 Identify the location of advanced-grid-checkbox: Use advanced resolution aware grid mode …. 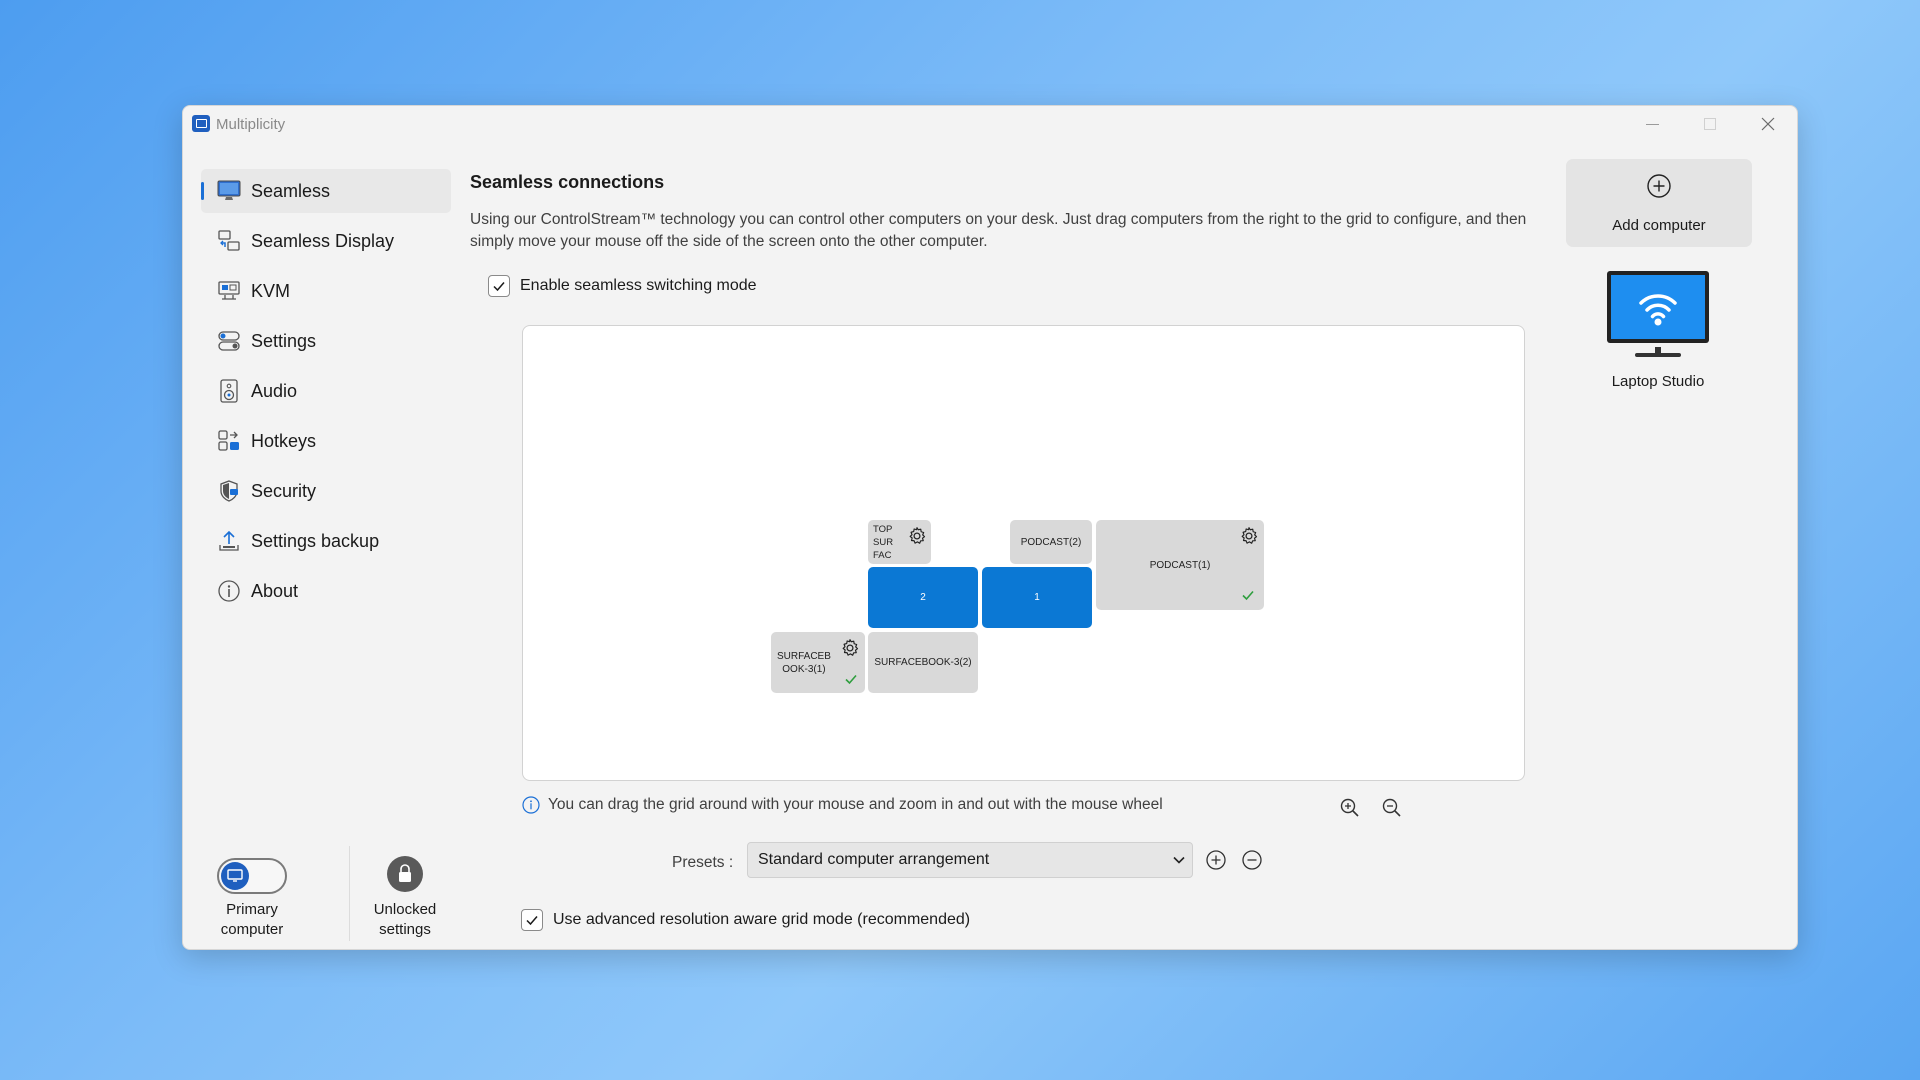
(745, 920).